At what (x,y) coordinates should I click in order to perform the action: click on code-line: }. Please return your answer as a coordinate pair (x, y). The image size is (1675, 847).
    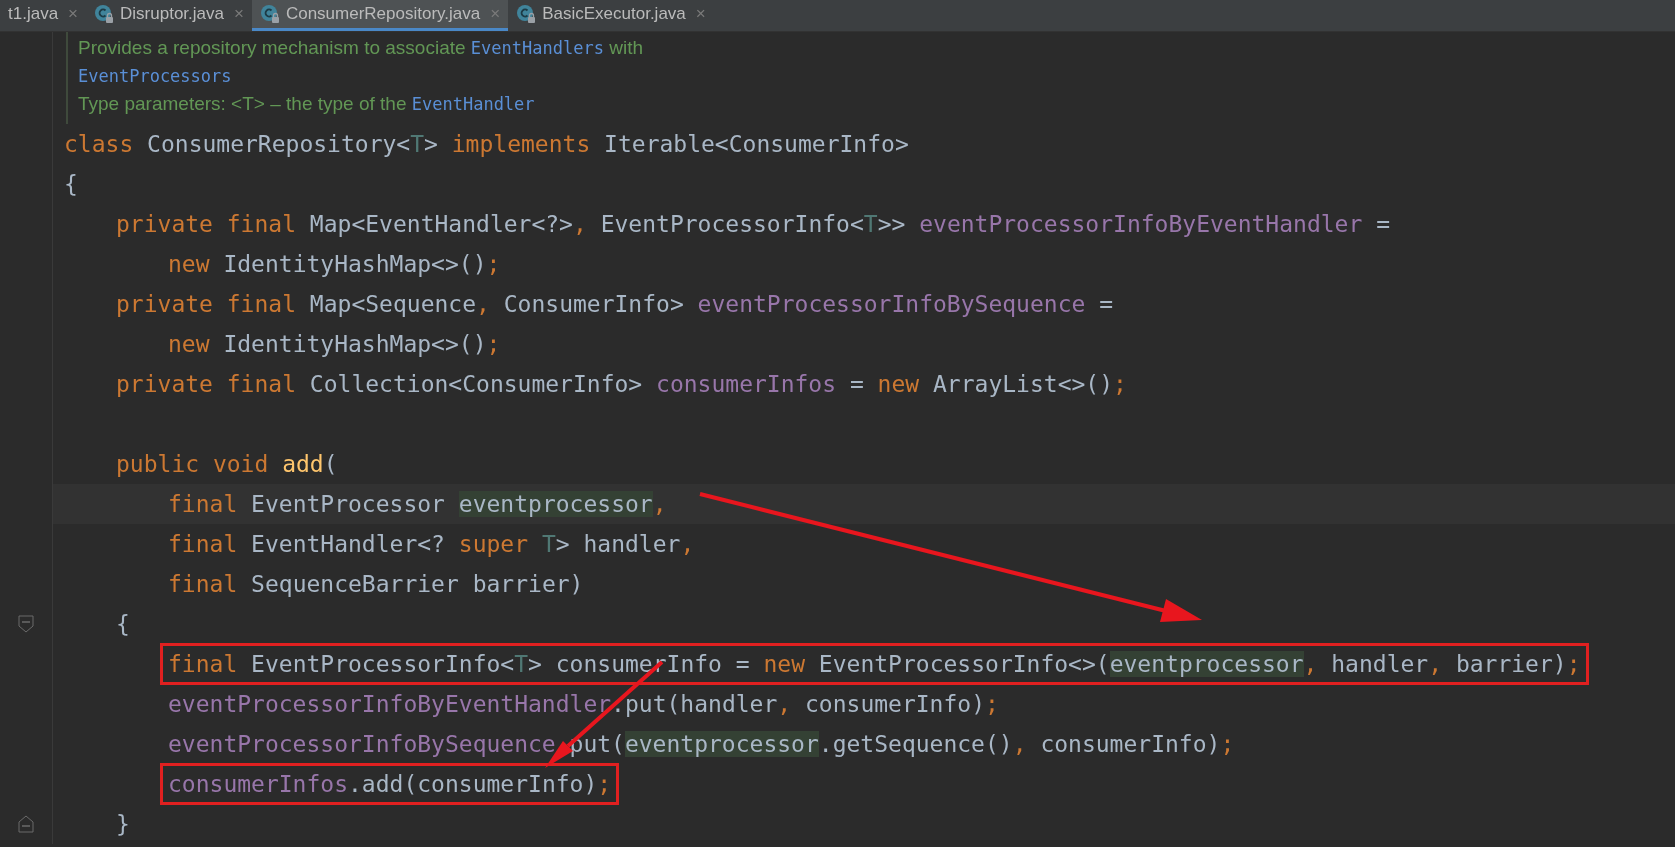
    Looking at the image, I should click on (123, 824).